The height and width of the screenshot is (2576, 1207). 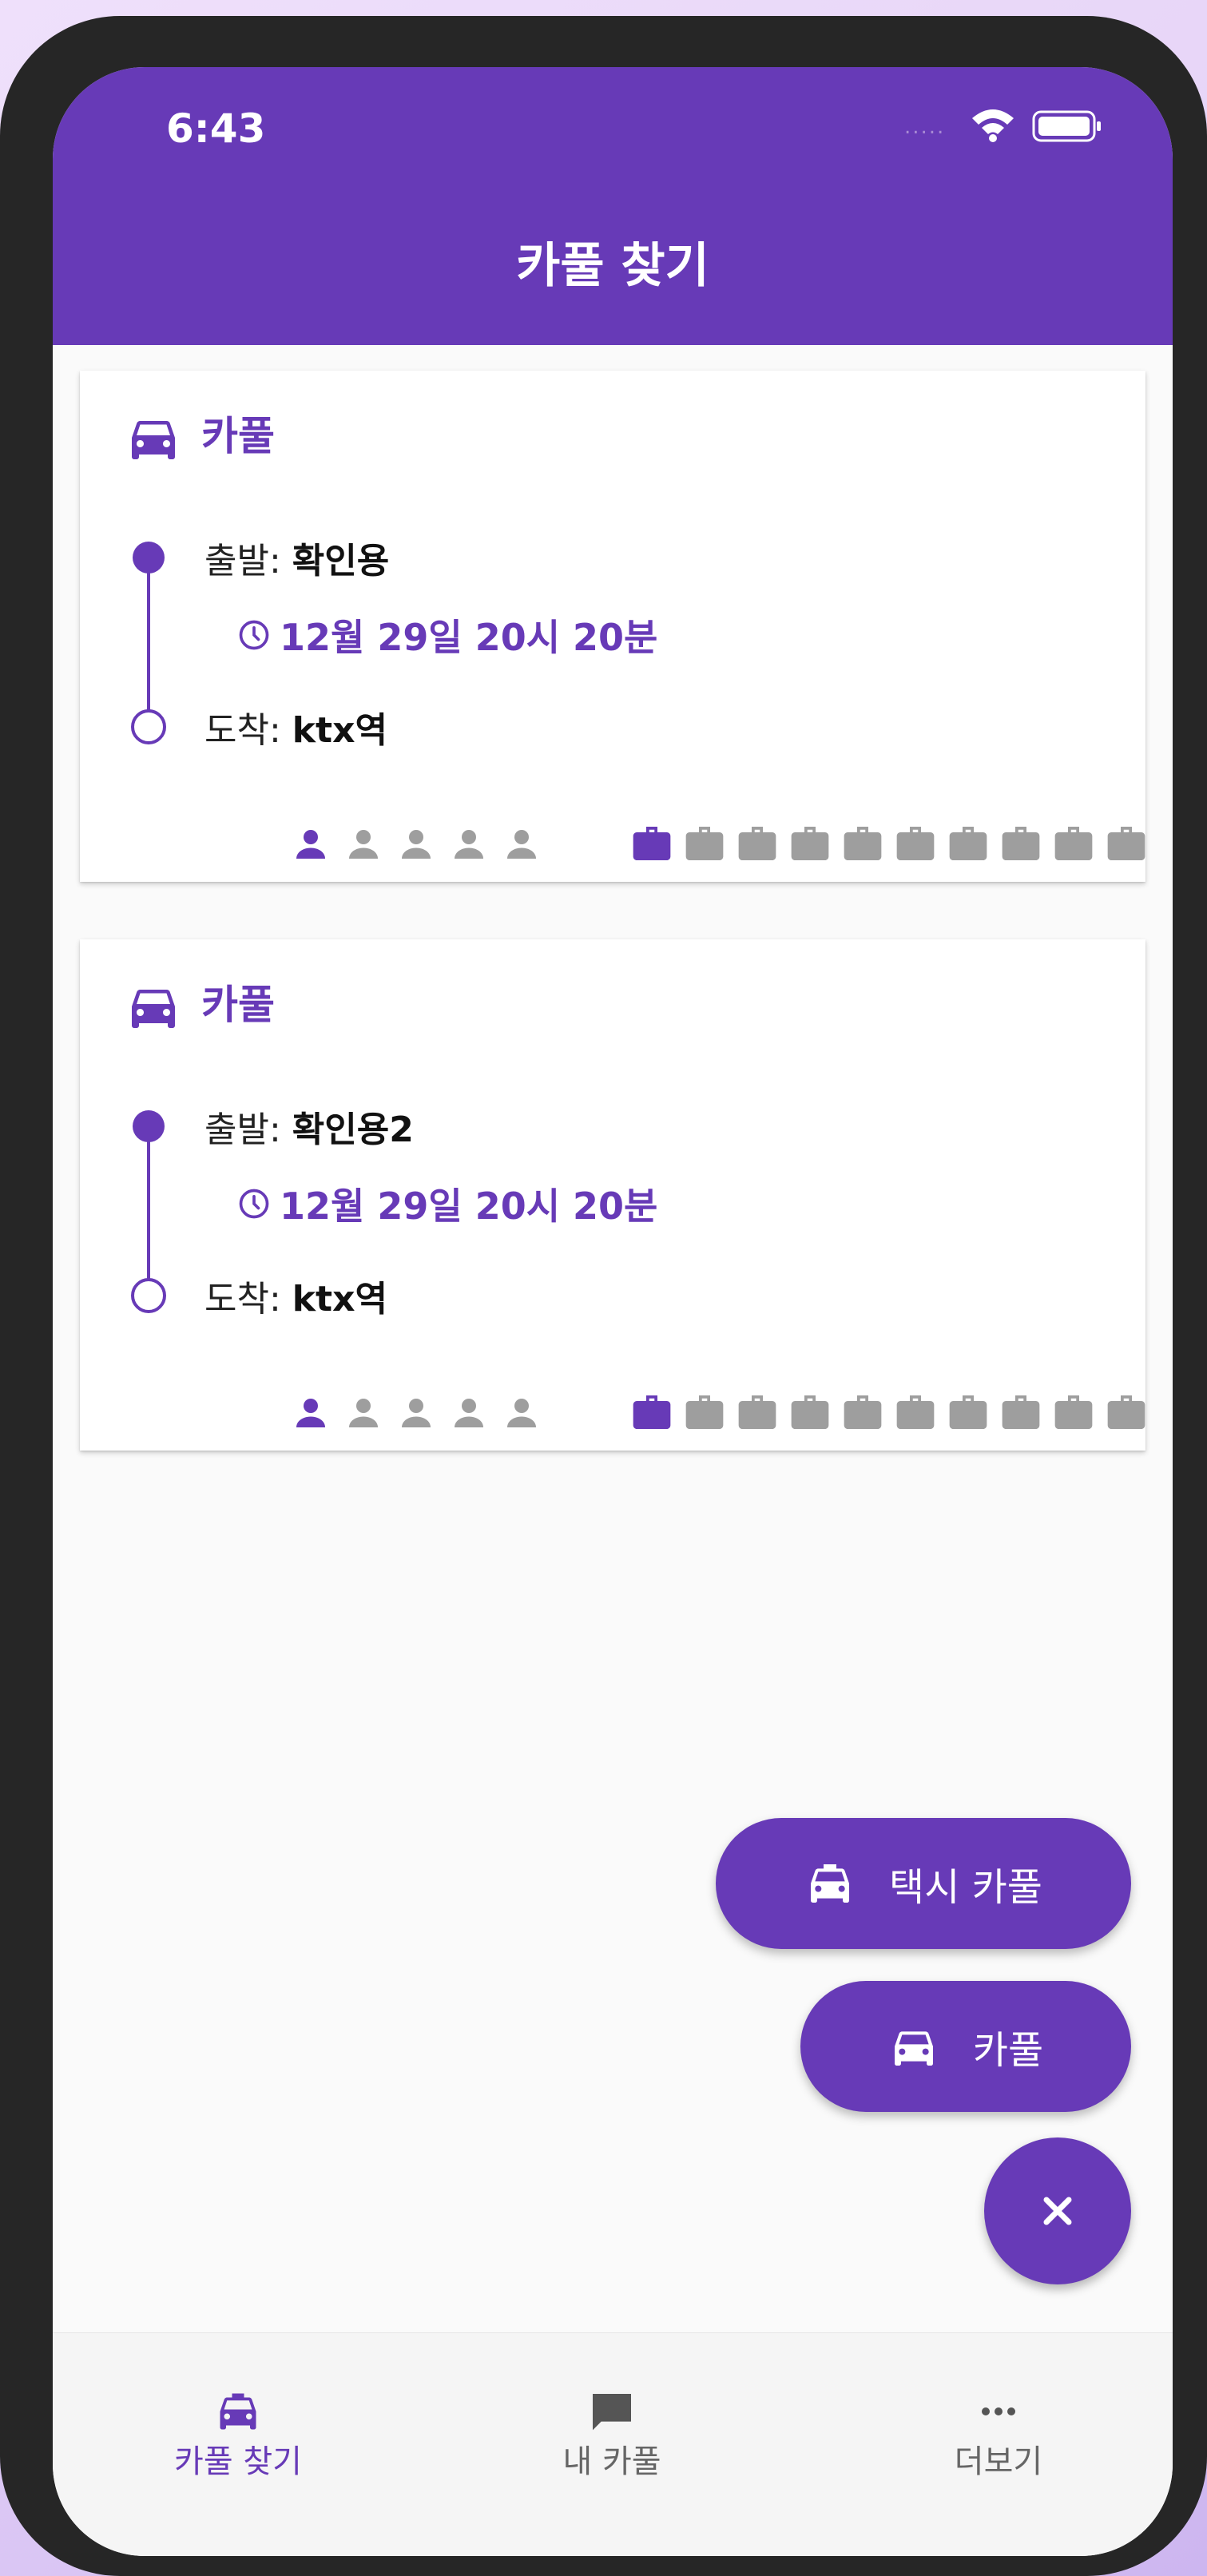 I want to click on close-fab, so click(x=1057, y=2210).